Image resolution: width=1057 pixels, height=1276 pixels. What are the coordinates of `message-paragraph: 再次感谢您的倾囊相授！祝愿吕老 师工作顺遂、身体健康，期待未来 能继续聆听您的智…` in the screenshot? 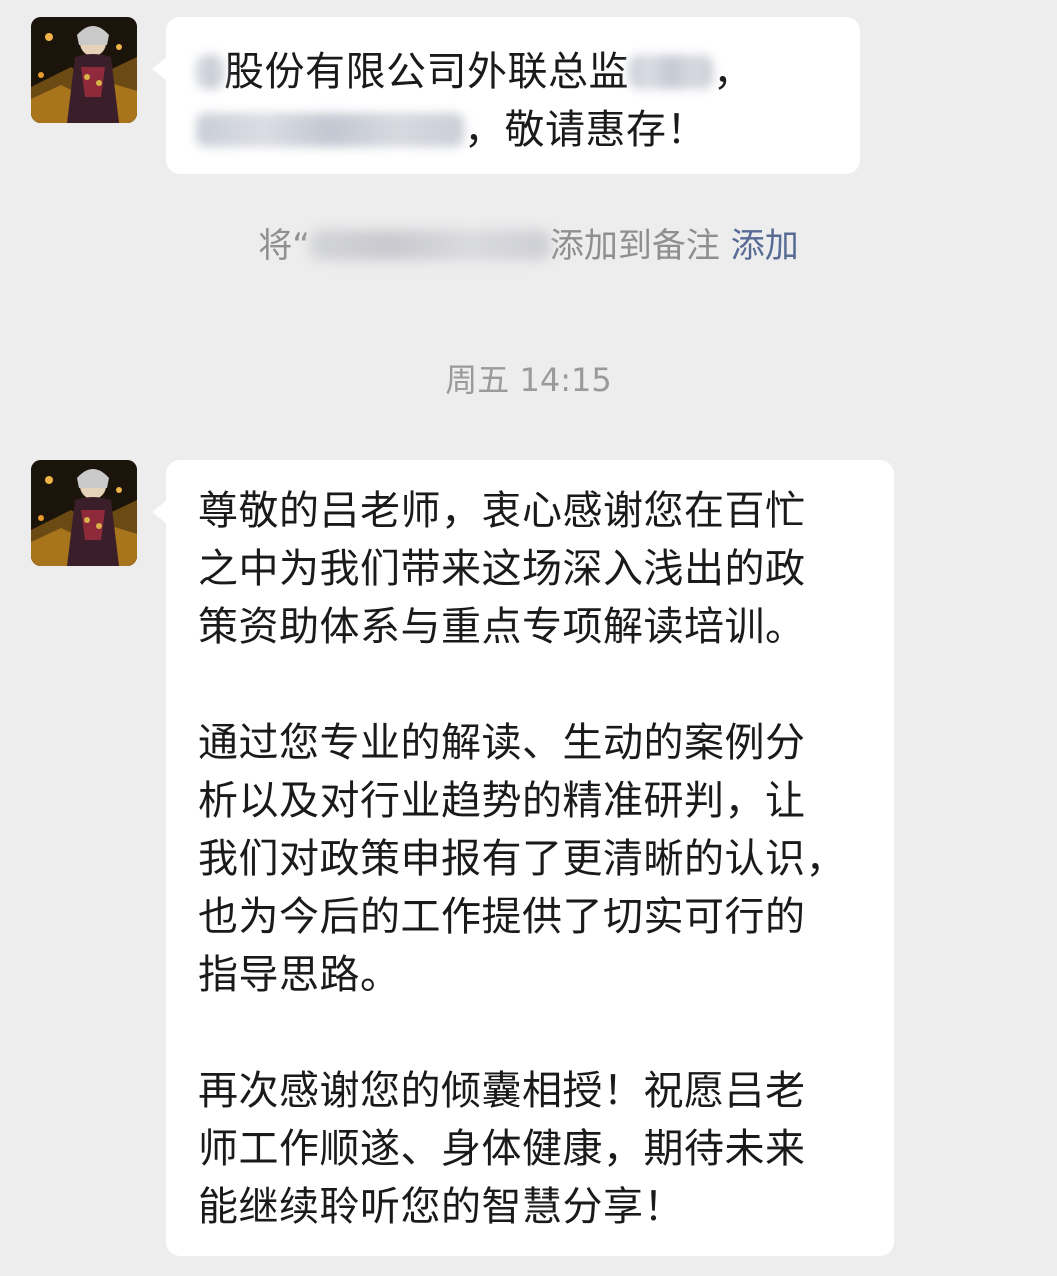 It's located at (531, 1149).